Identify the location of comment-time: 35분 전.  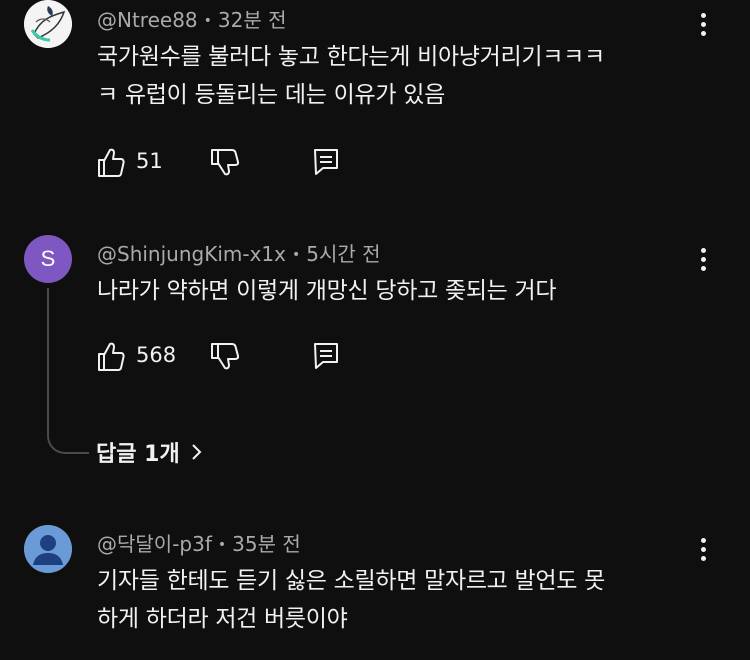
(266, 544).